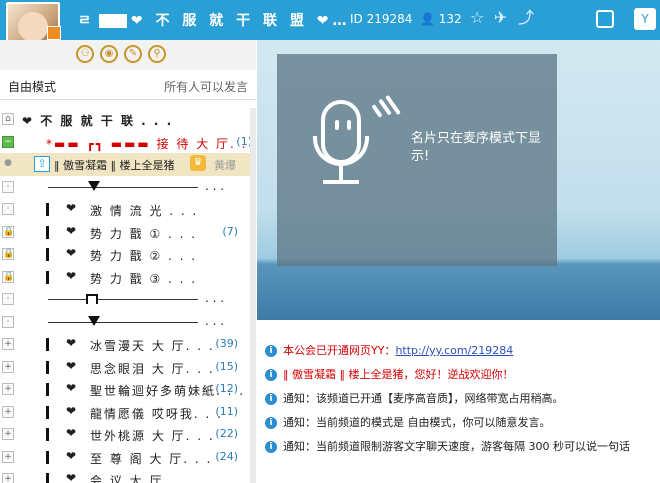 This screenshot has width=660, height=483. I want to click on channel-item: + ❤ 思念眼泪 大 厅. . . (15), so click(128, 367).